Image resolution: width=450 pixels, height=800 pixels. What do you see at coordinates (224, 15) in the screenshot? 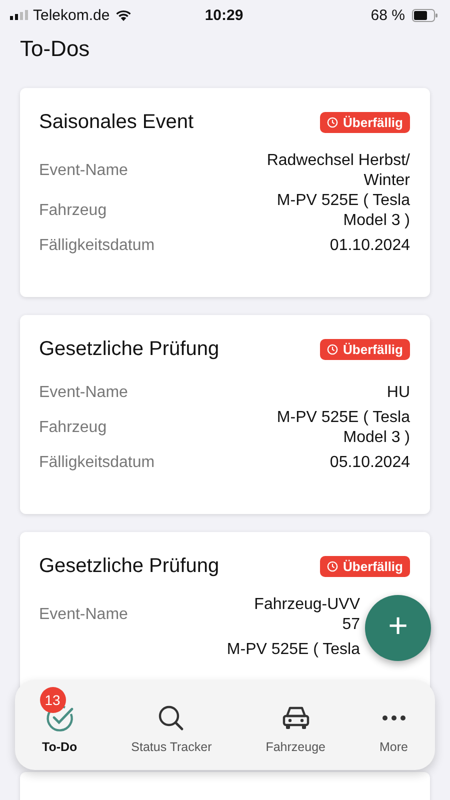
I see `clock-time: 10:29` at bounding box center [224, 15].